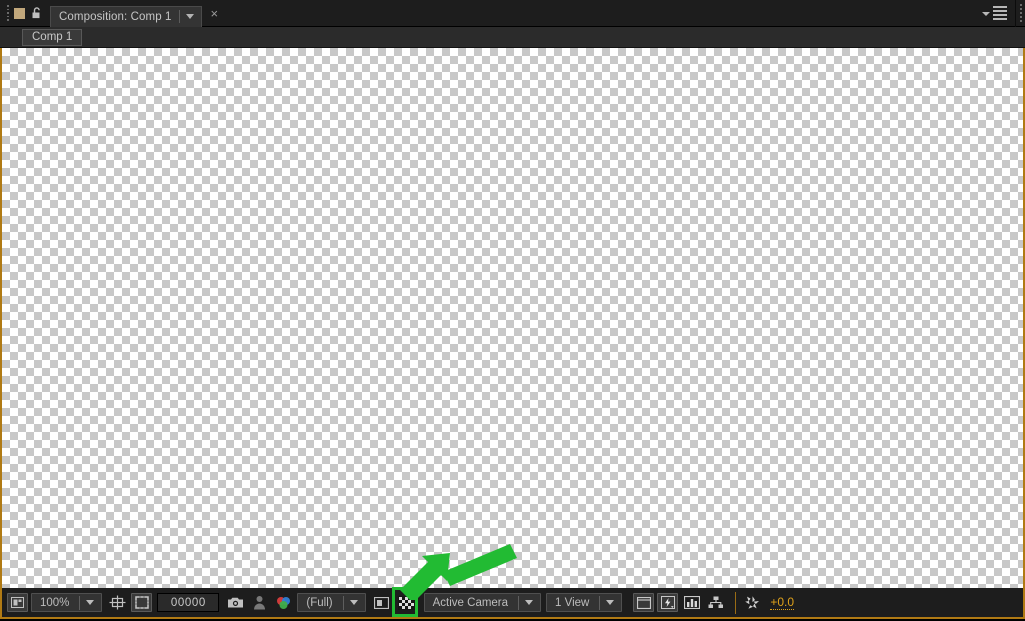 Image resolution: width=1025 pixels, height=621 pixels. Describe the element at coordinates (283, 602) in the screenshot. I see `show-channel-and-color-management-icon` at that location.